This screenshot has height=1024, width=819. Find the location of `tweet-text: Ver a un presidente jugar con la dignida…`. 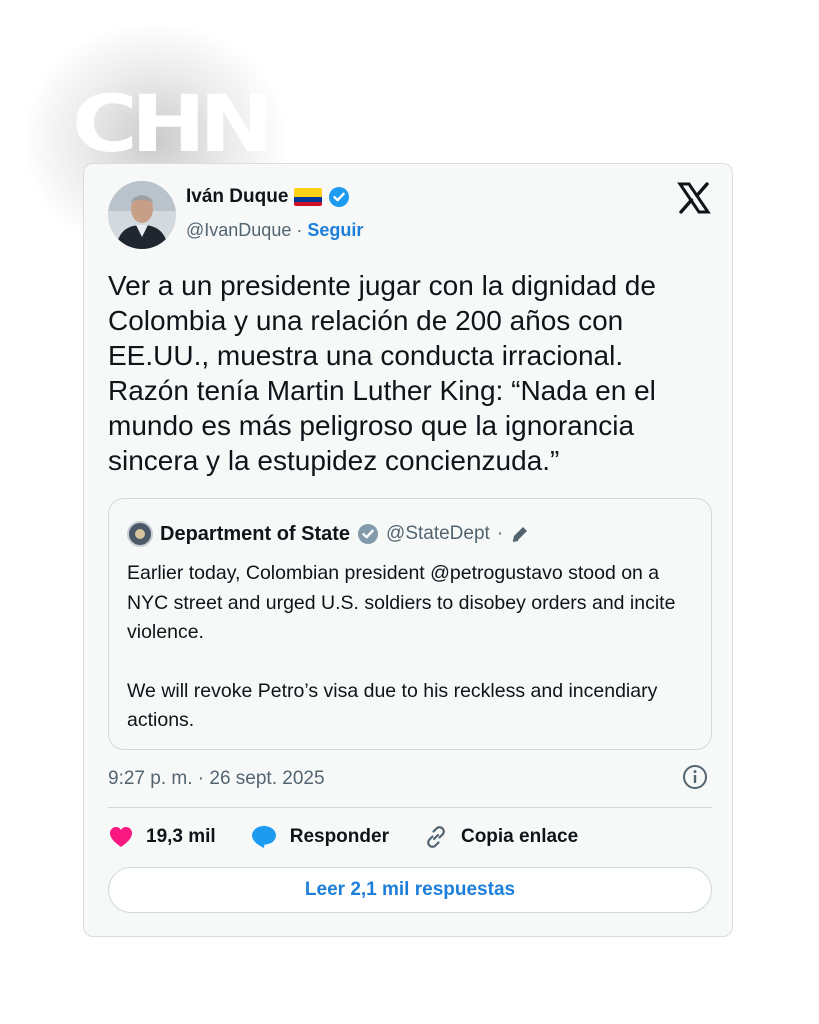

tweet-text: Ver a un presidente jugar con la dignida… is located at coordinates (382, 373).